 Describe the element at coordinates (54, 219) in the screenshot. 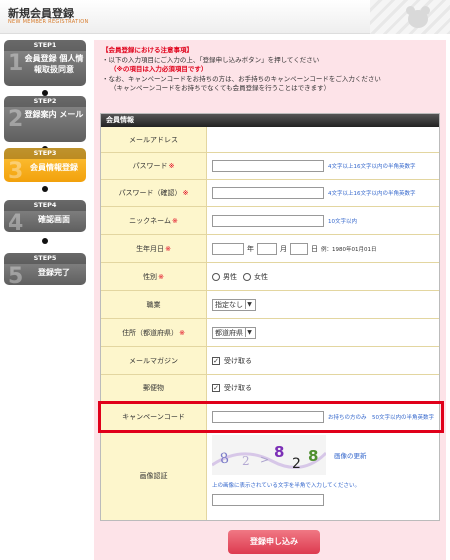

I see `step-text: 確認画面` at that location.